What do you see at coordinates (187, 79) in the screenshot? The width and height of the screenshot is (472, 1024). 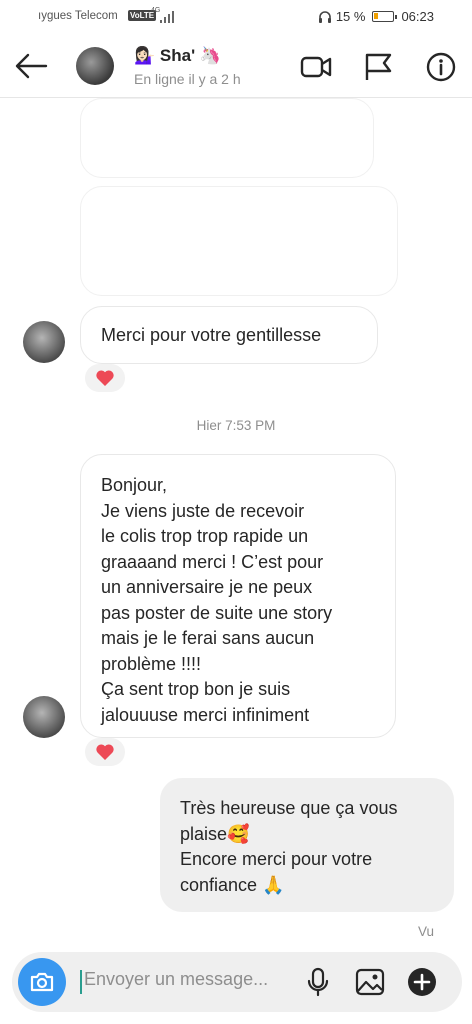 I see `presence-status: En ligne il y a 2 h` at bounding box center [187, 79].